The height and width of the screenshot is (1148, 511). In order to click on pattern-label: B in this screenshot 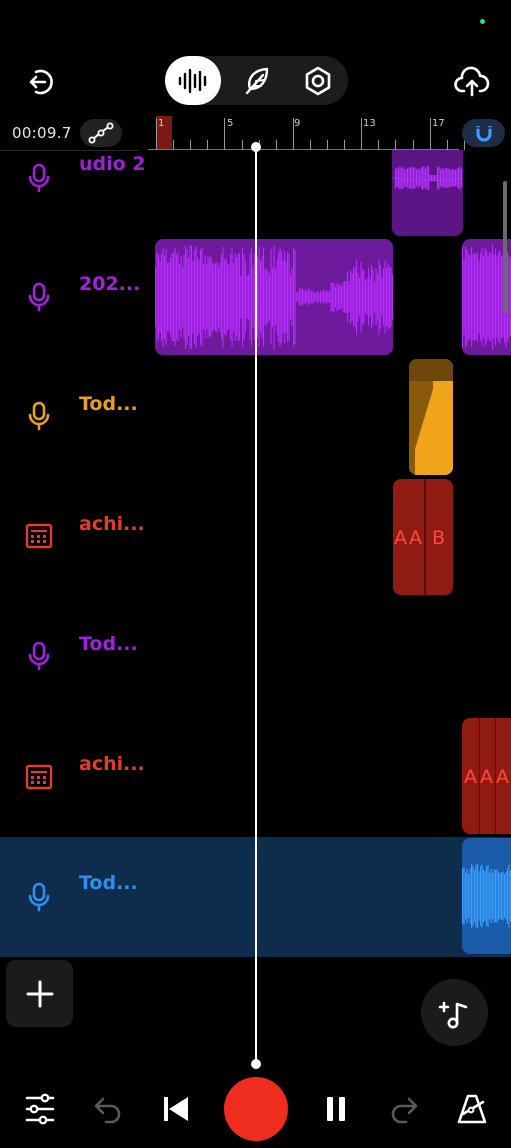, I will do `click(439, 538)`.